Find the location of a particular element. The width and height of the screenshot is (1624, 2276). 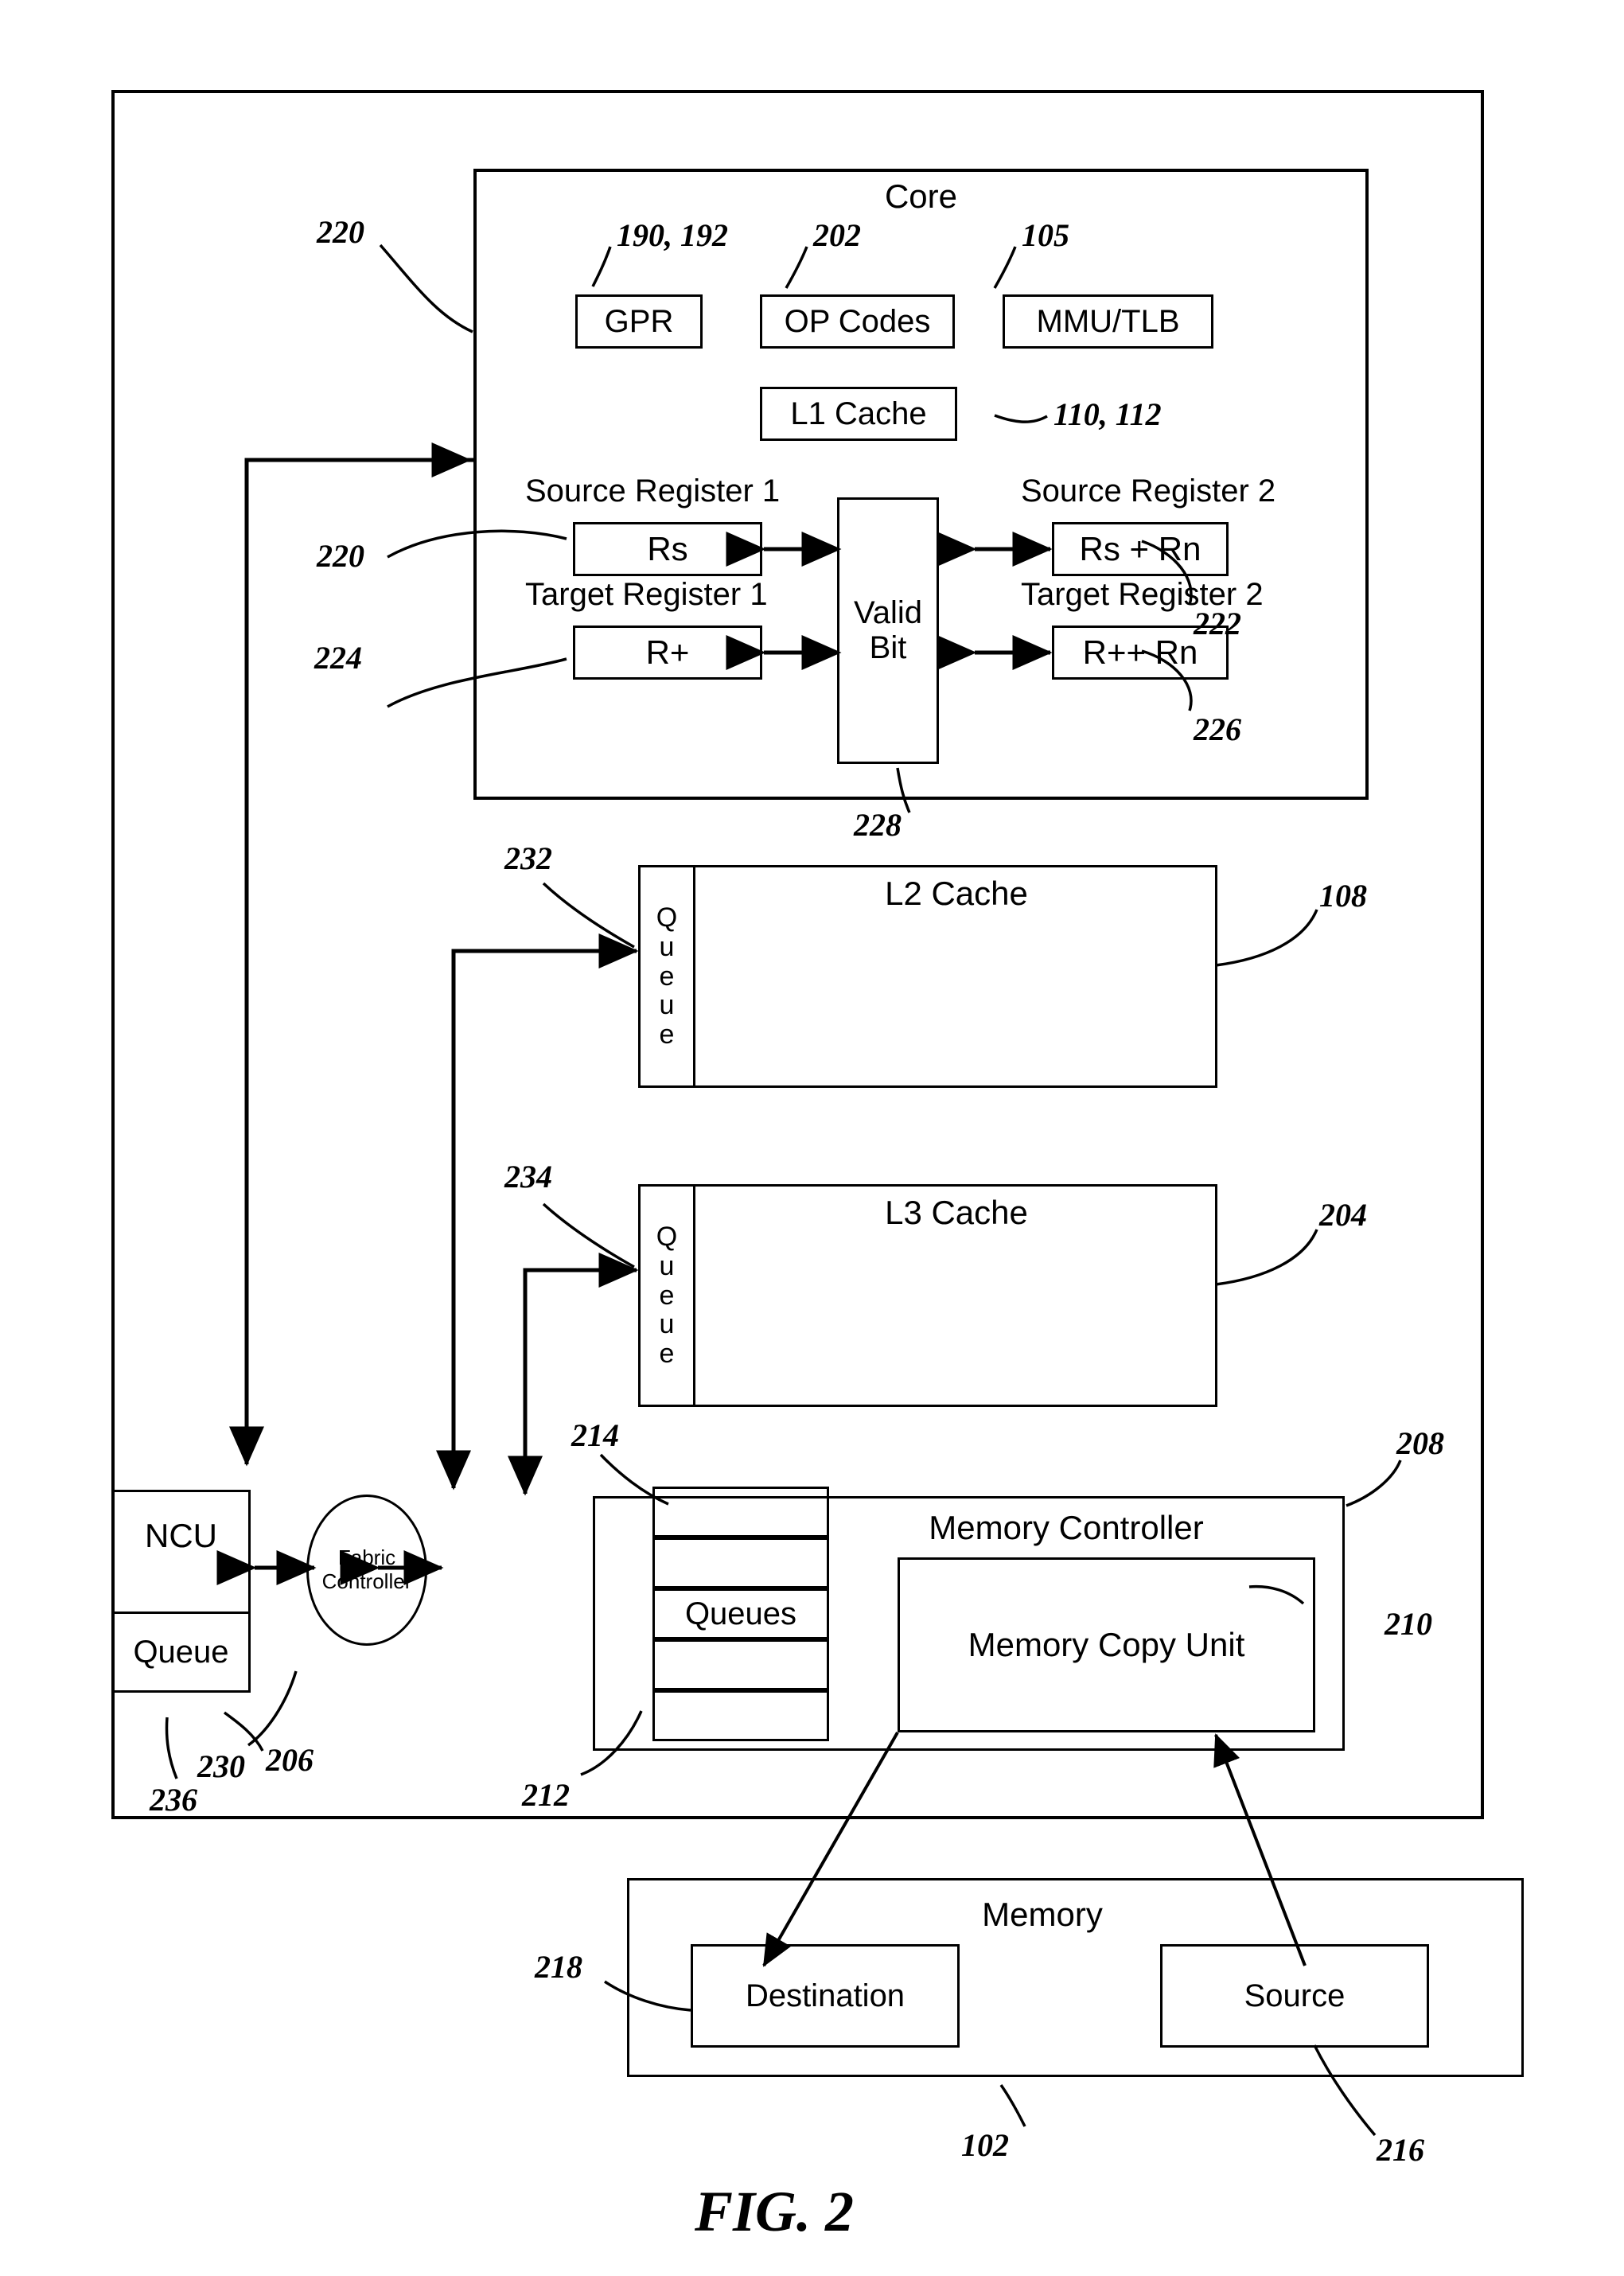

fabric-controller-line2: Controller is located at coordinates (366, 1581).